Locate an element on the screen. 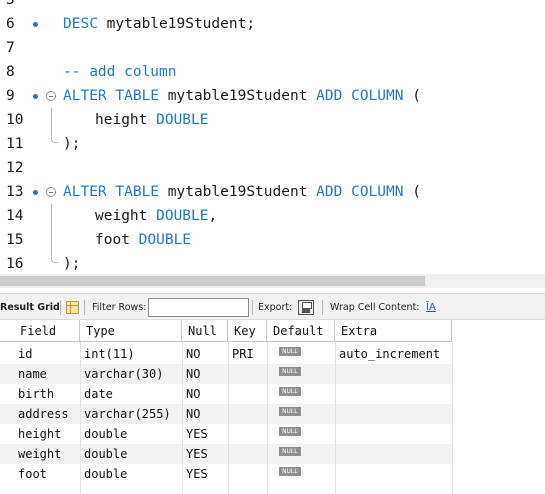 The height and width of the screenshot is (494, 545). cell-key: PRI is located at coordinates (247, 354).